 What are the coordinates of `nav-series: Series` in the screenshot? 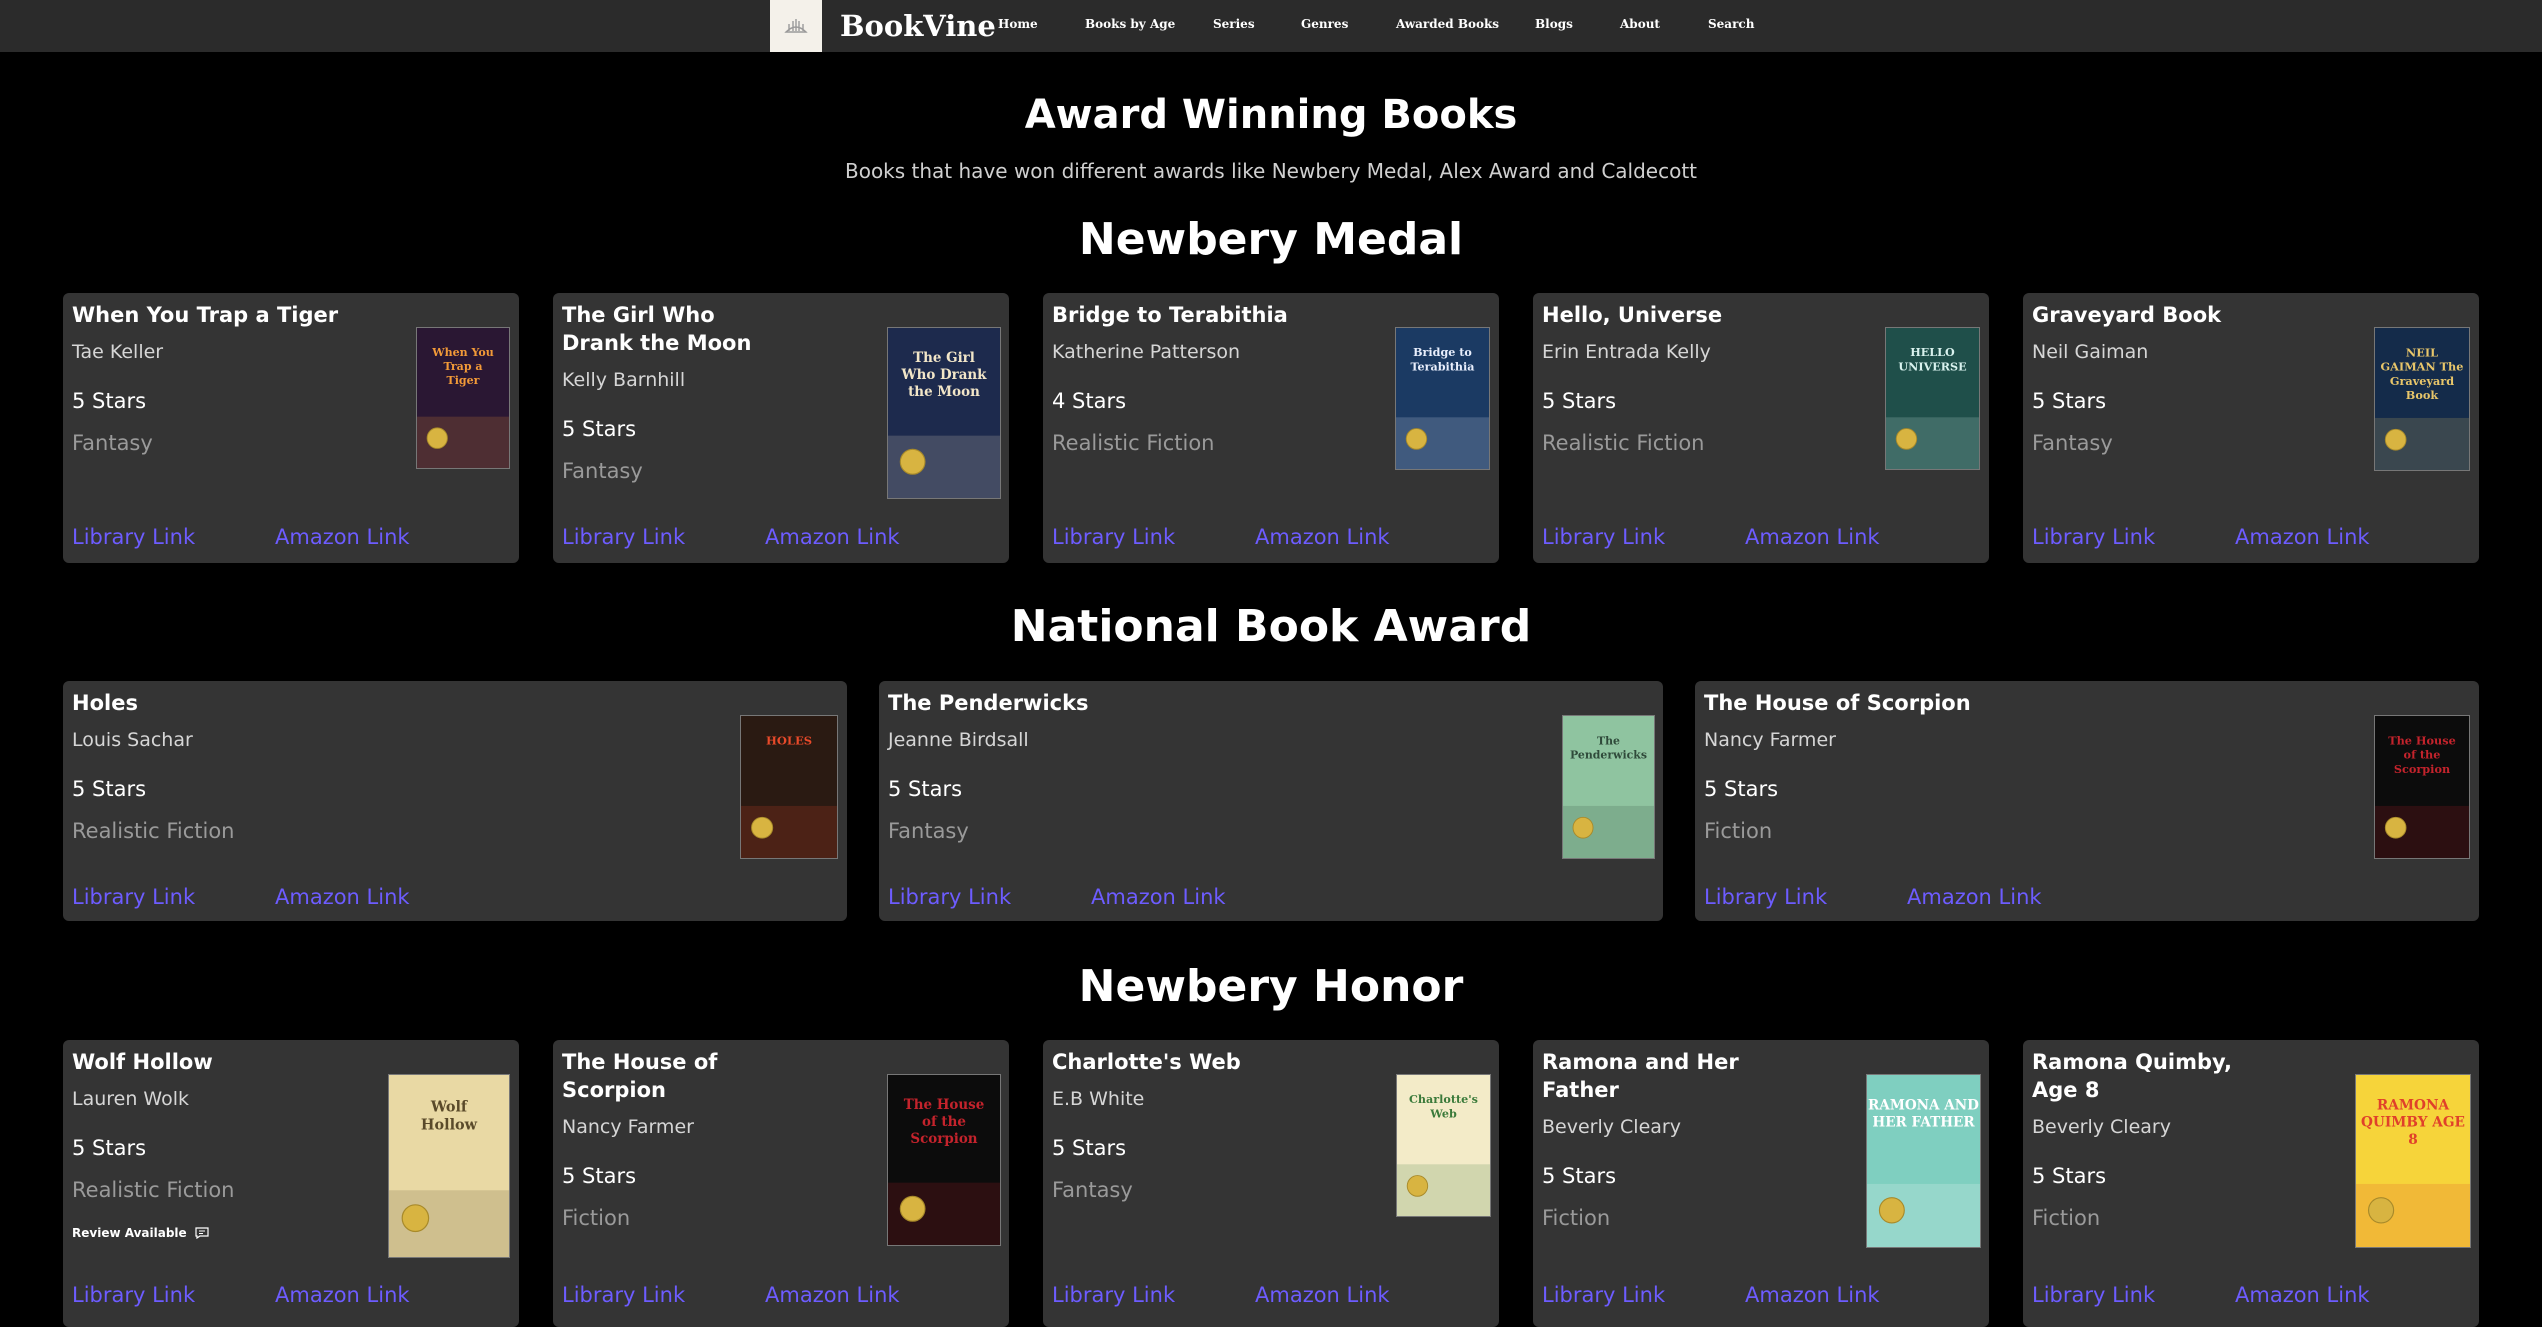 It's located at (1234, 24).